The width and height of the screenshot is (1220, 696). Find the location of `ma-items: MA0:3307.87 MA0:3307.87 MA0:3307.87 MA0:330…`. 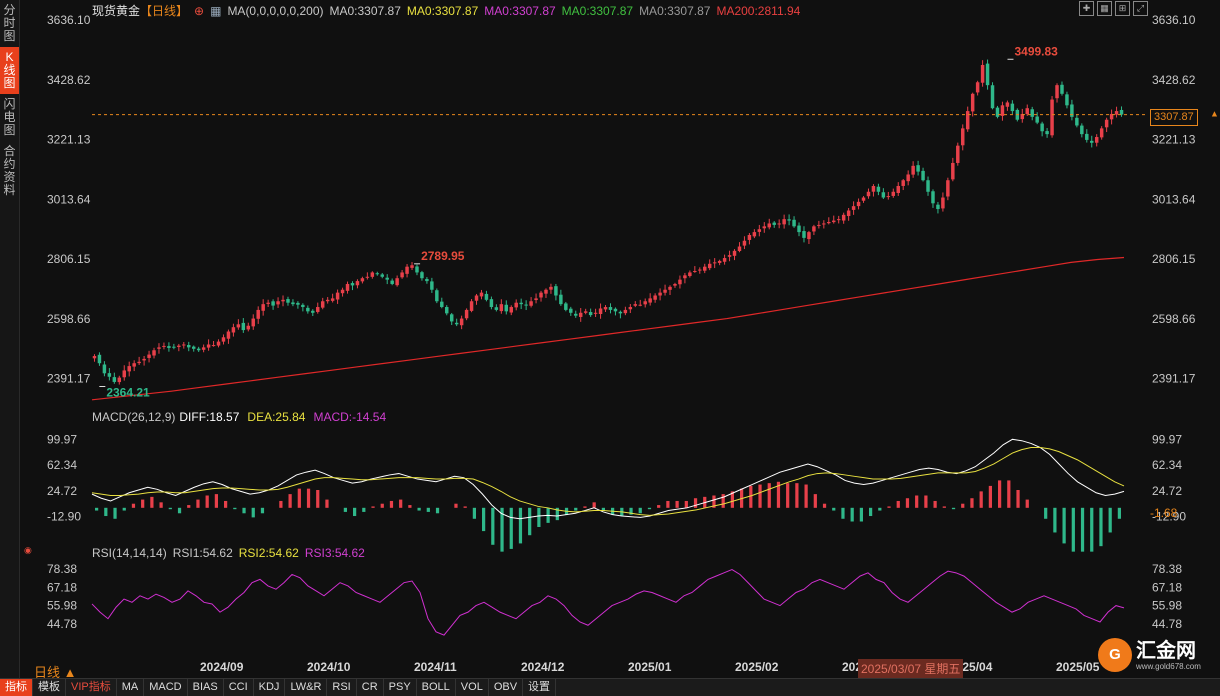

ma-items: MA0:3307.87 MA0:3307.87 MA0:3307.87 MA0:330… is located at coordinates (568, 11).